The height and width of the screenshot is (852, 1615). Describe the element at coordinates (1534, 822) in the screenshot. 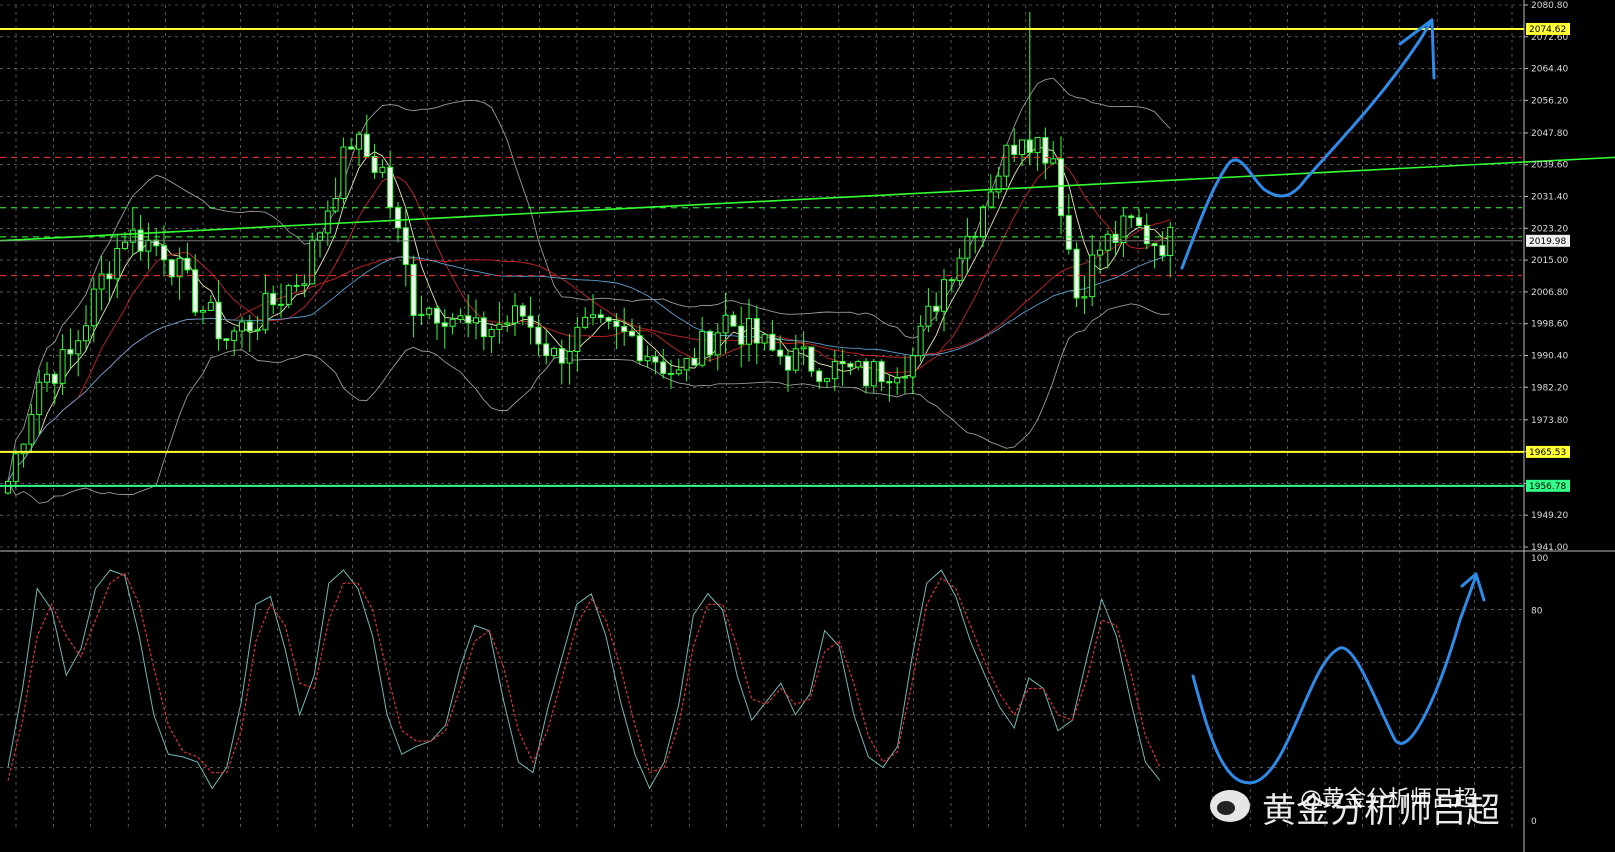

I see `osc-tick-label: 0` at that location.